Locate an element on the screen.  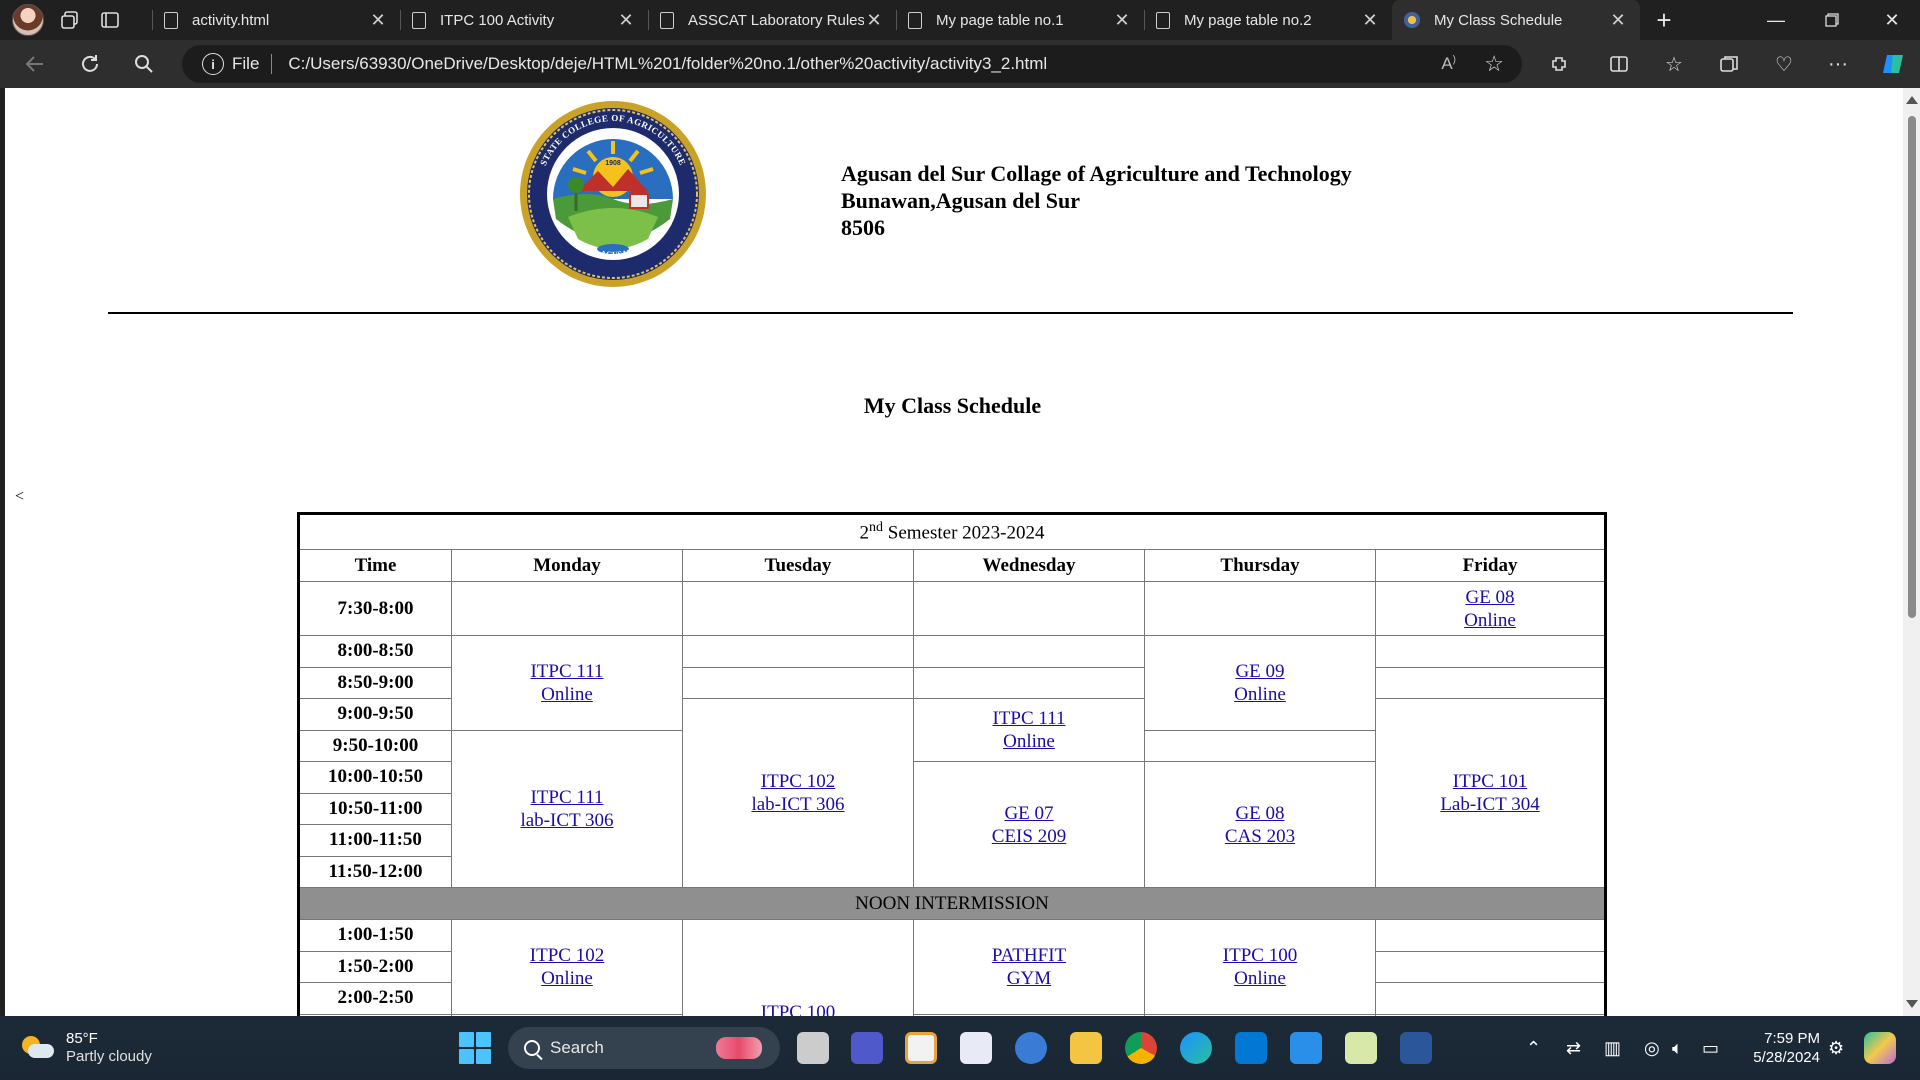
refresh-button is located at coordinates (90, 64).